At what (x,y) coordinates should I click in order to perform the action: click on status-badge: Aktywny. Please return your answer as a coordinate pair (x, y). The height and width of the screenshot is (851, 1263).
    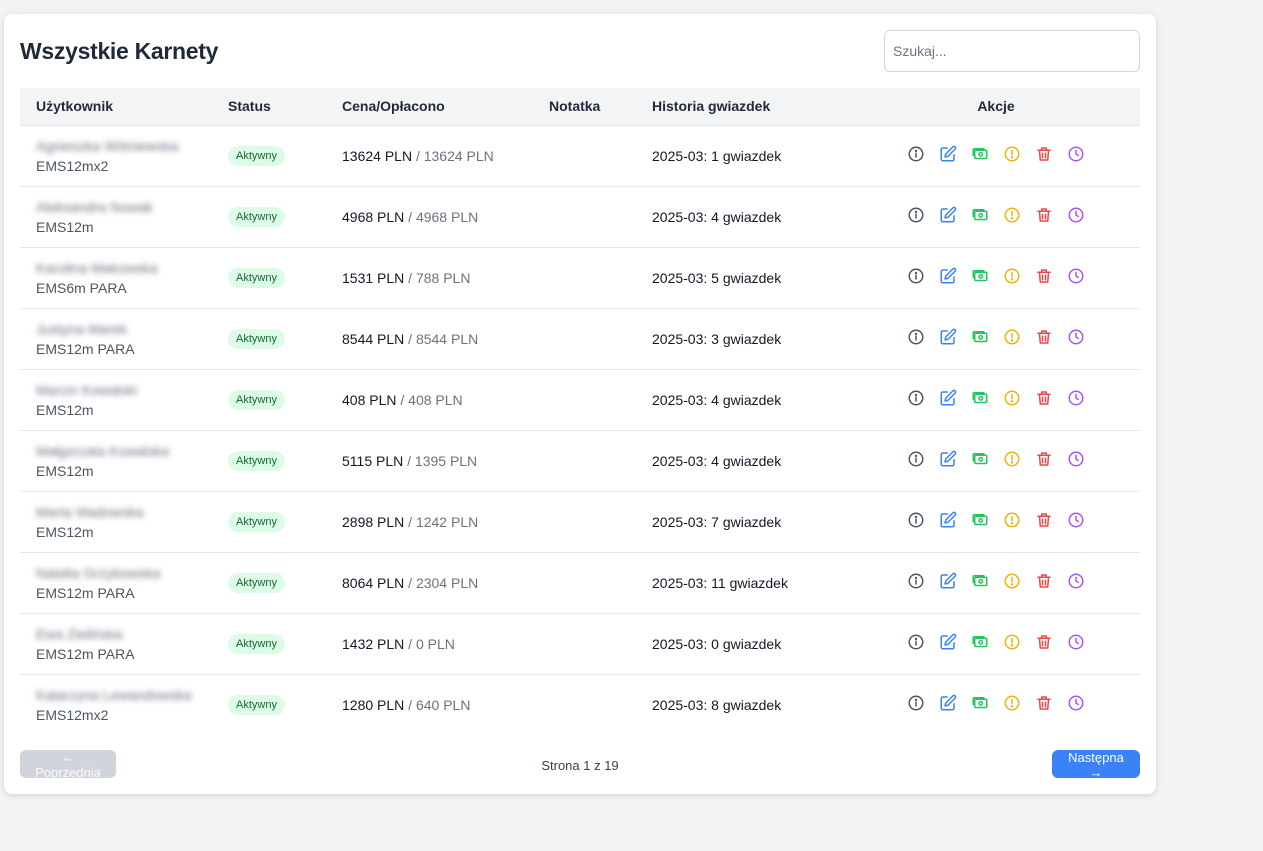
    Looking at the image, I should click on (256, 399).